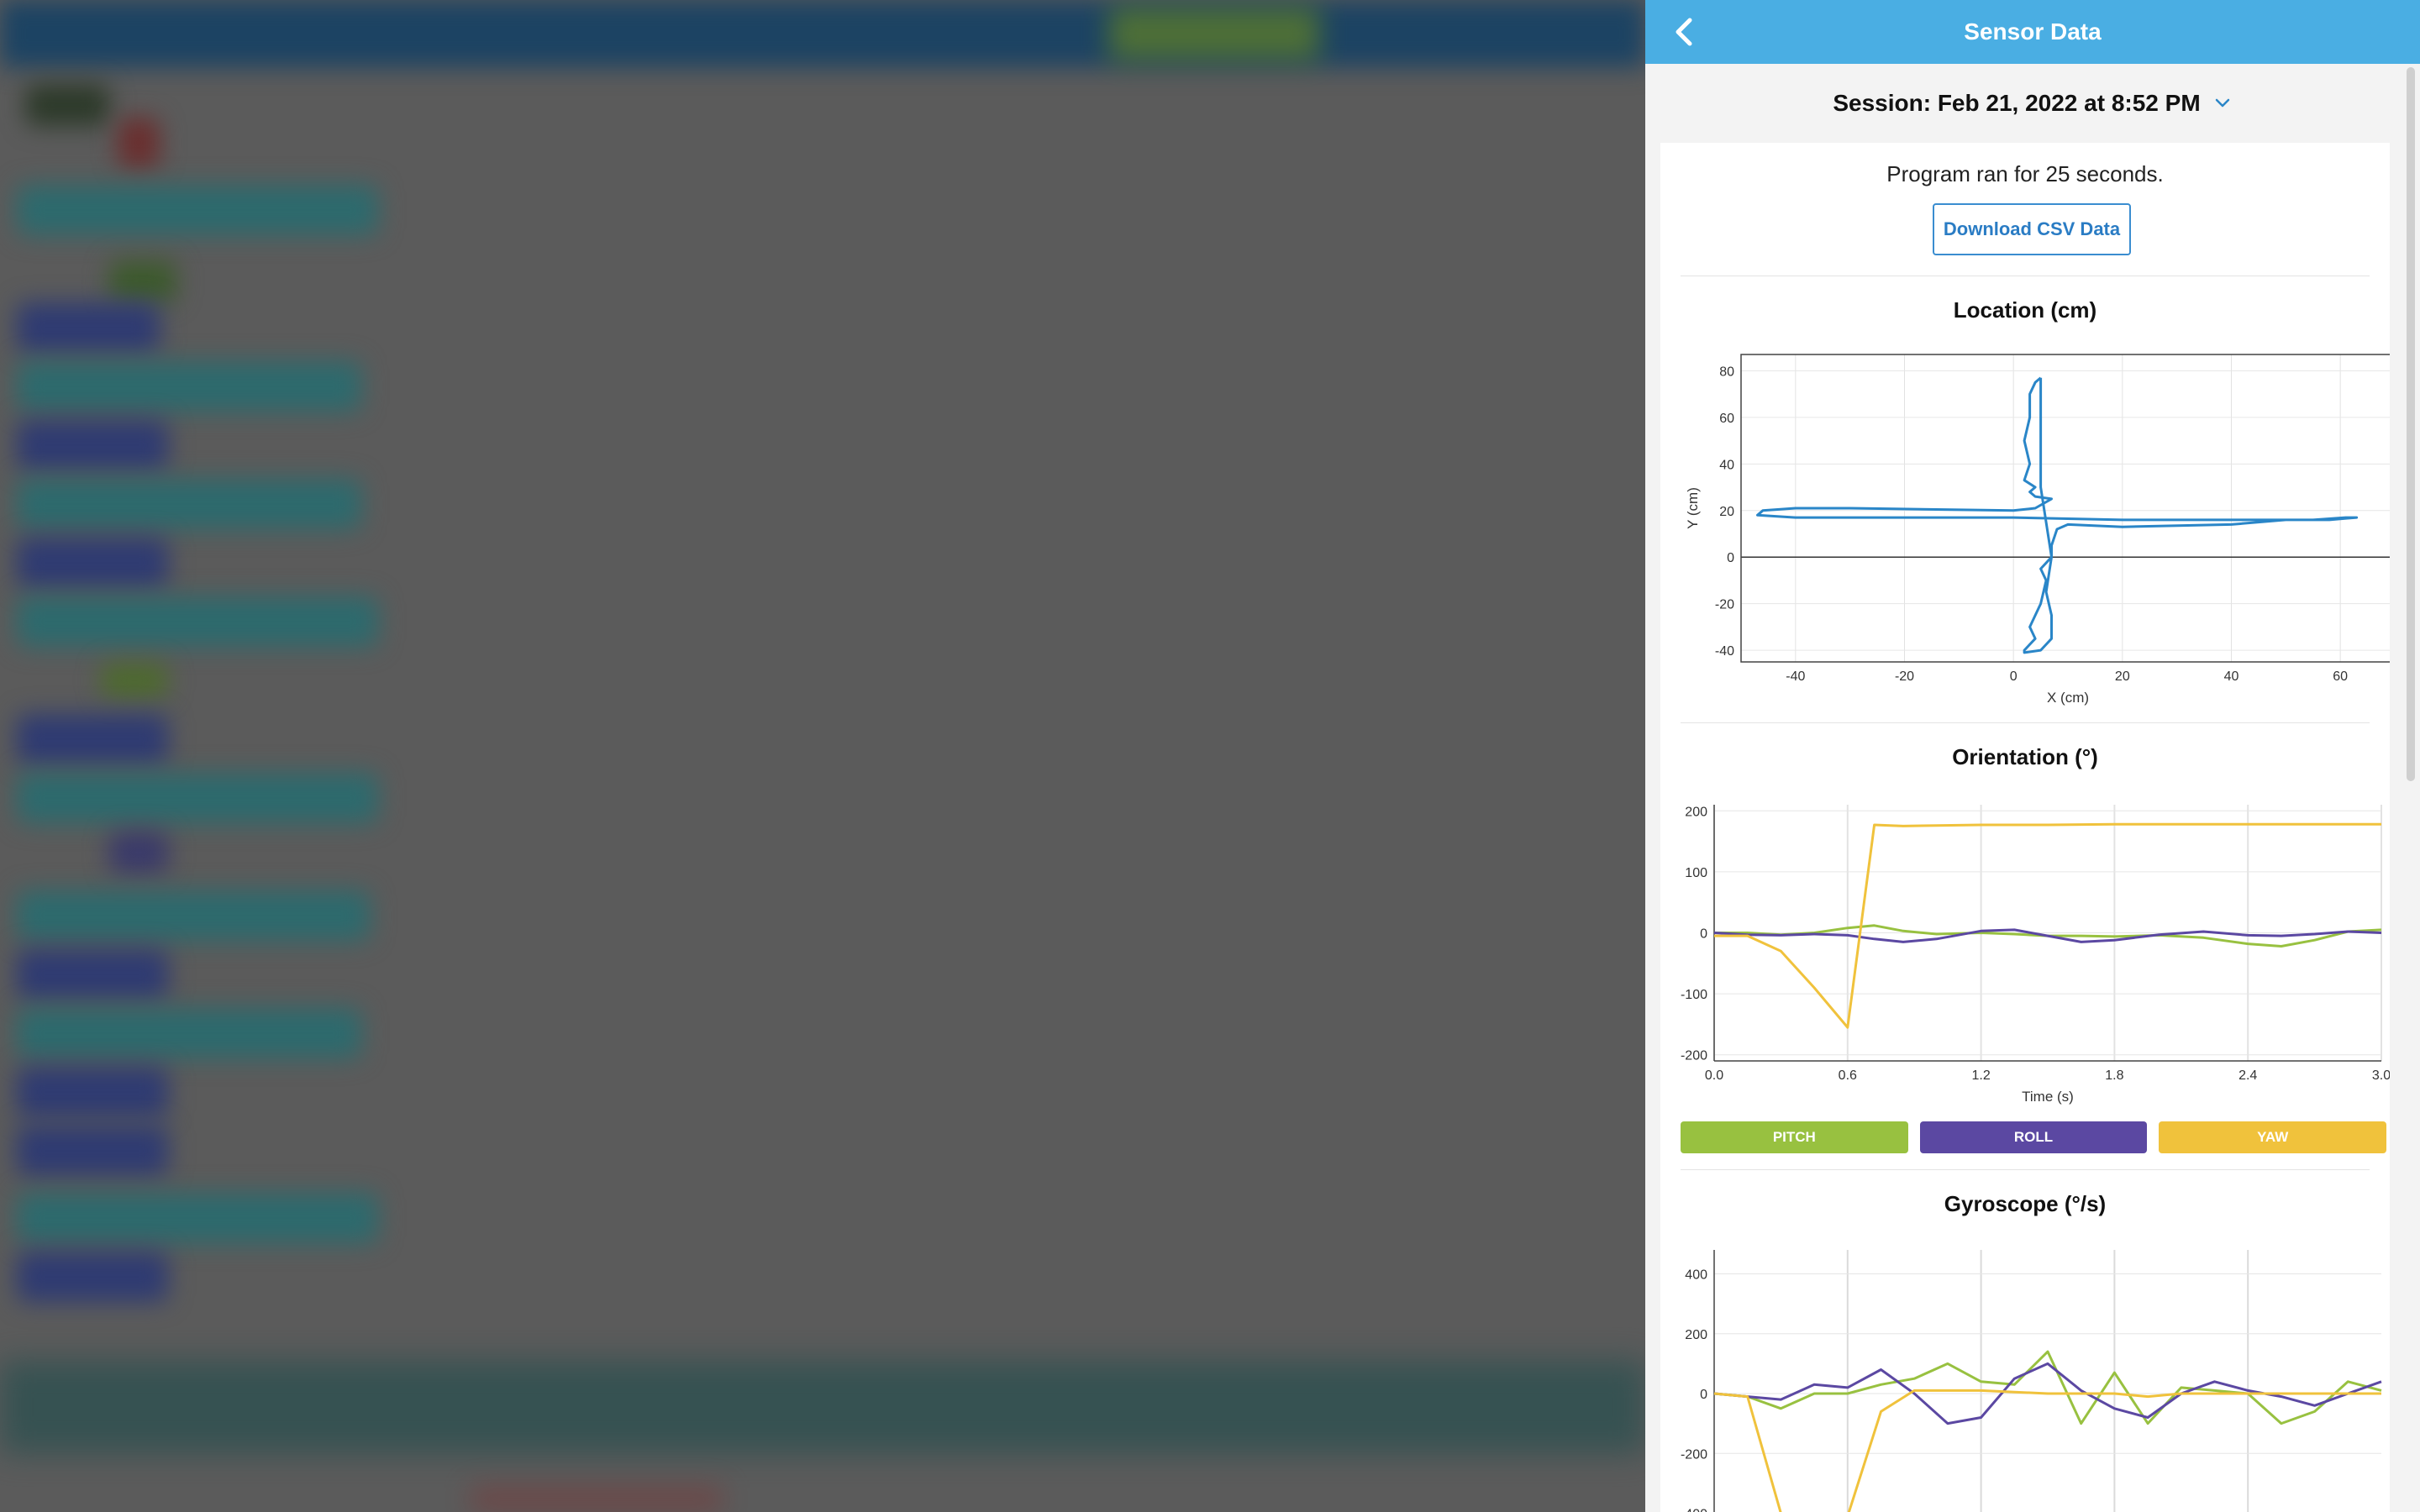 This screenshot has width=2420, height=1512. What do you see at coordinates (2122, 676) in the screenshot?
I see `x-tick-label: 20` at bounding box center [2122, 676].